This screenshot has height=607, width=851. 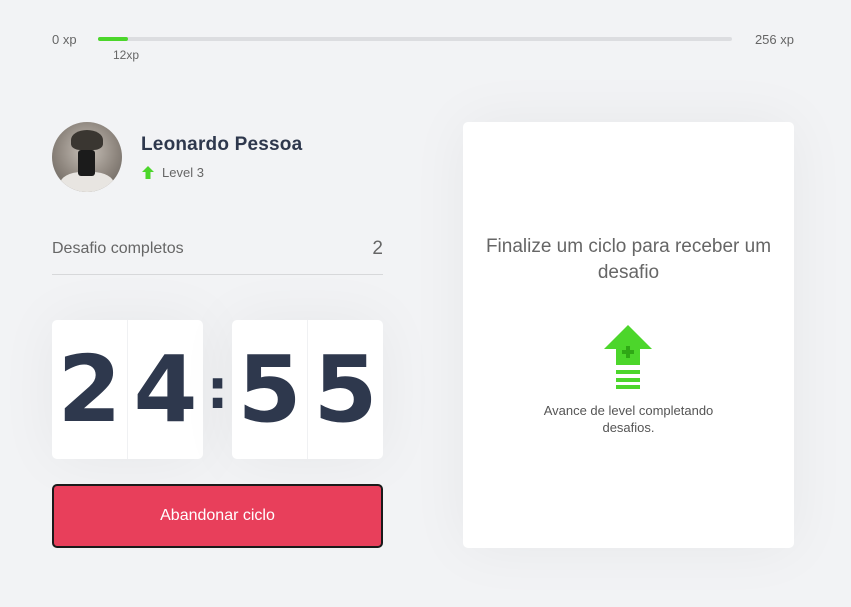 I want to click on xp-max-label: 256 xp, so click(x=774, y=39).